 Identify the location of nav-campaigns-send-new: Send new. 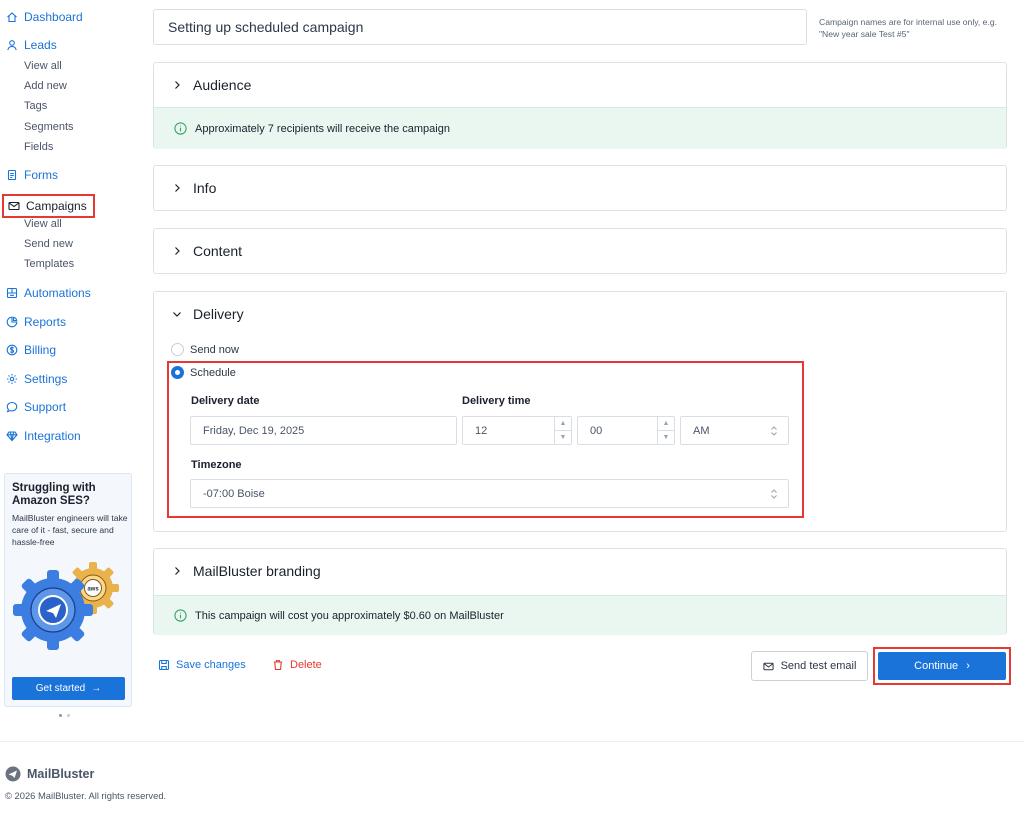
(48, 244).